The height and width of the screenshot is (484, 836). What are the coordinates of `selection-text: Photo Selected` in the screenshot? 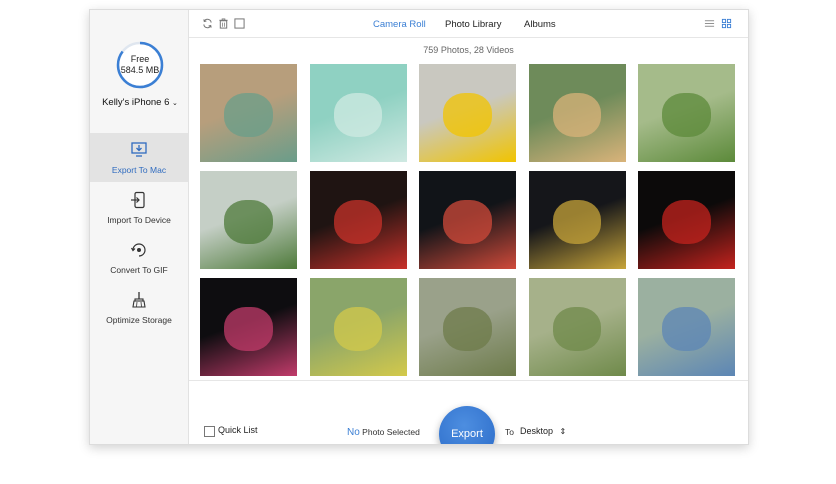 It's located at (391, 432).